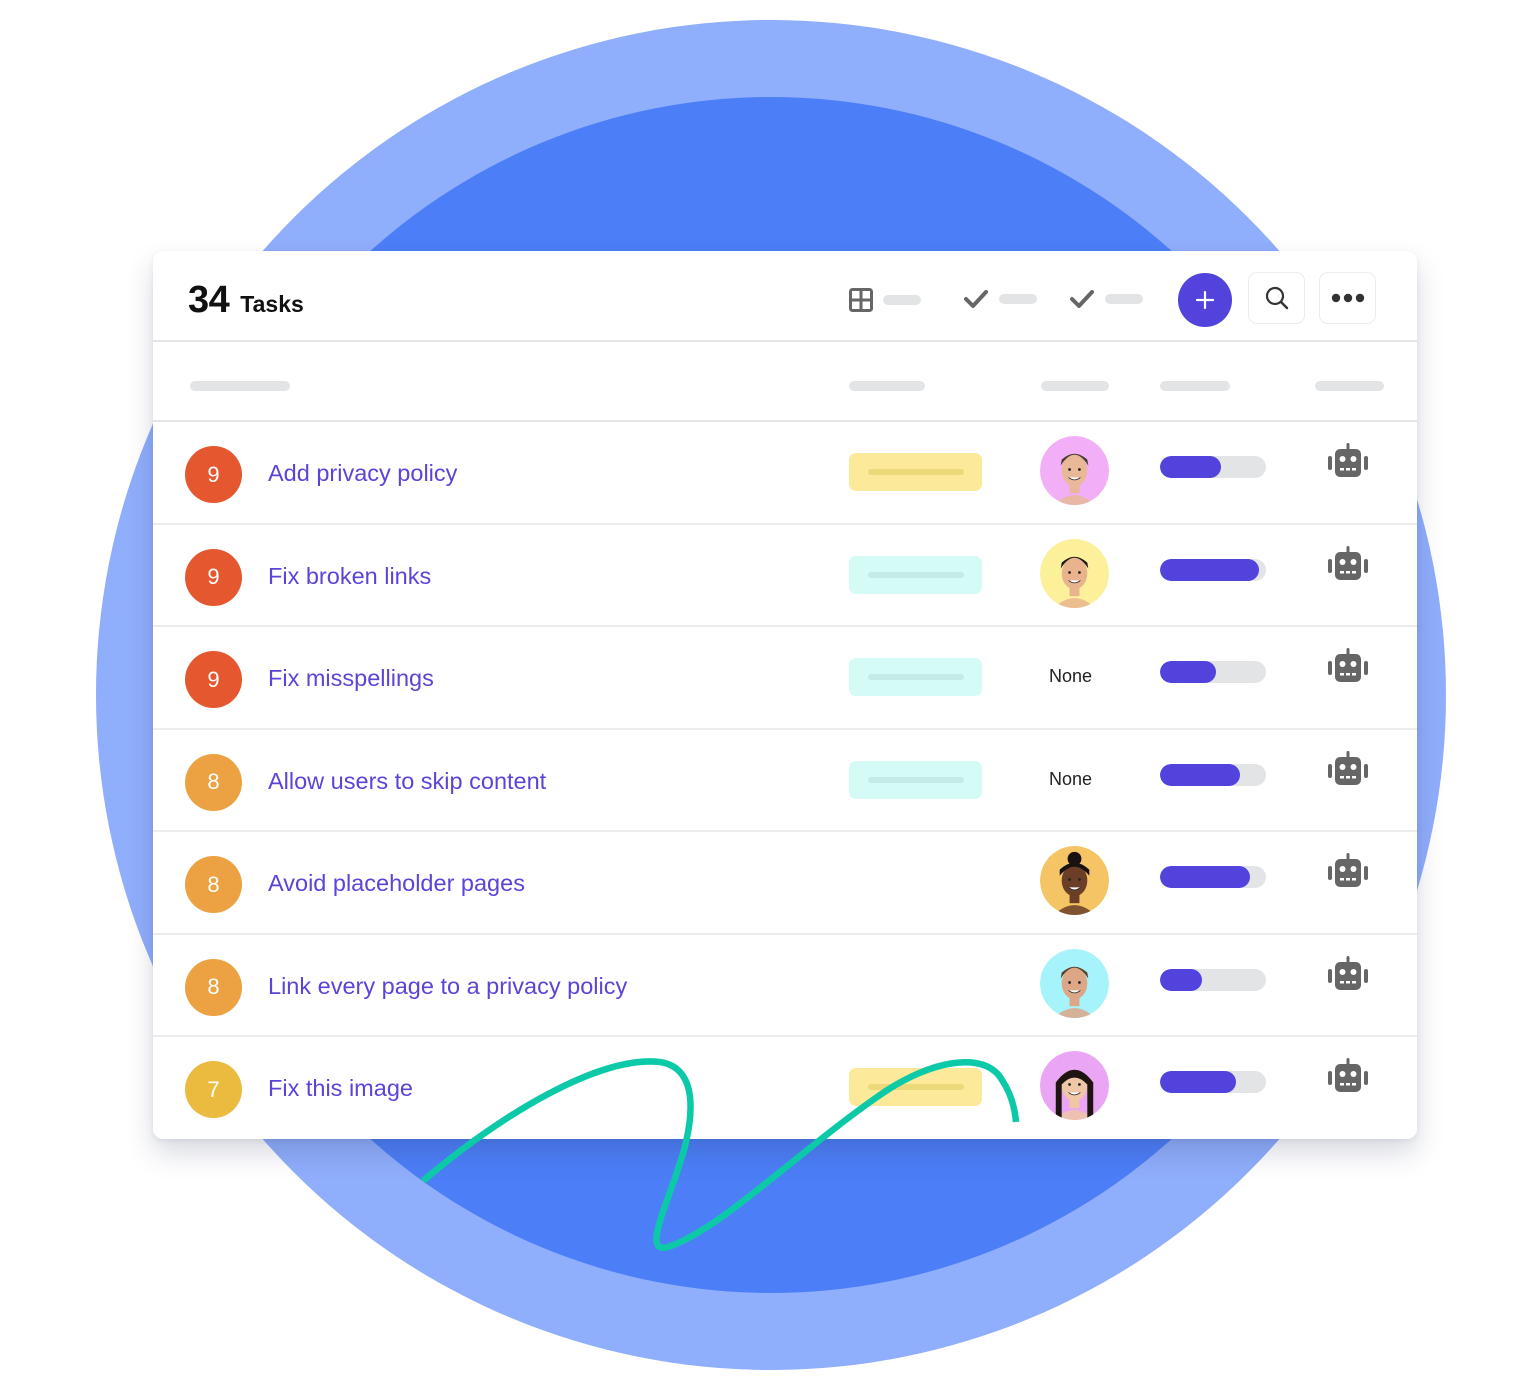  What do you see at coordinates (272, 304) in the screenshot?
I see `task-label: Tasks` at bounding box center [272, 304].